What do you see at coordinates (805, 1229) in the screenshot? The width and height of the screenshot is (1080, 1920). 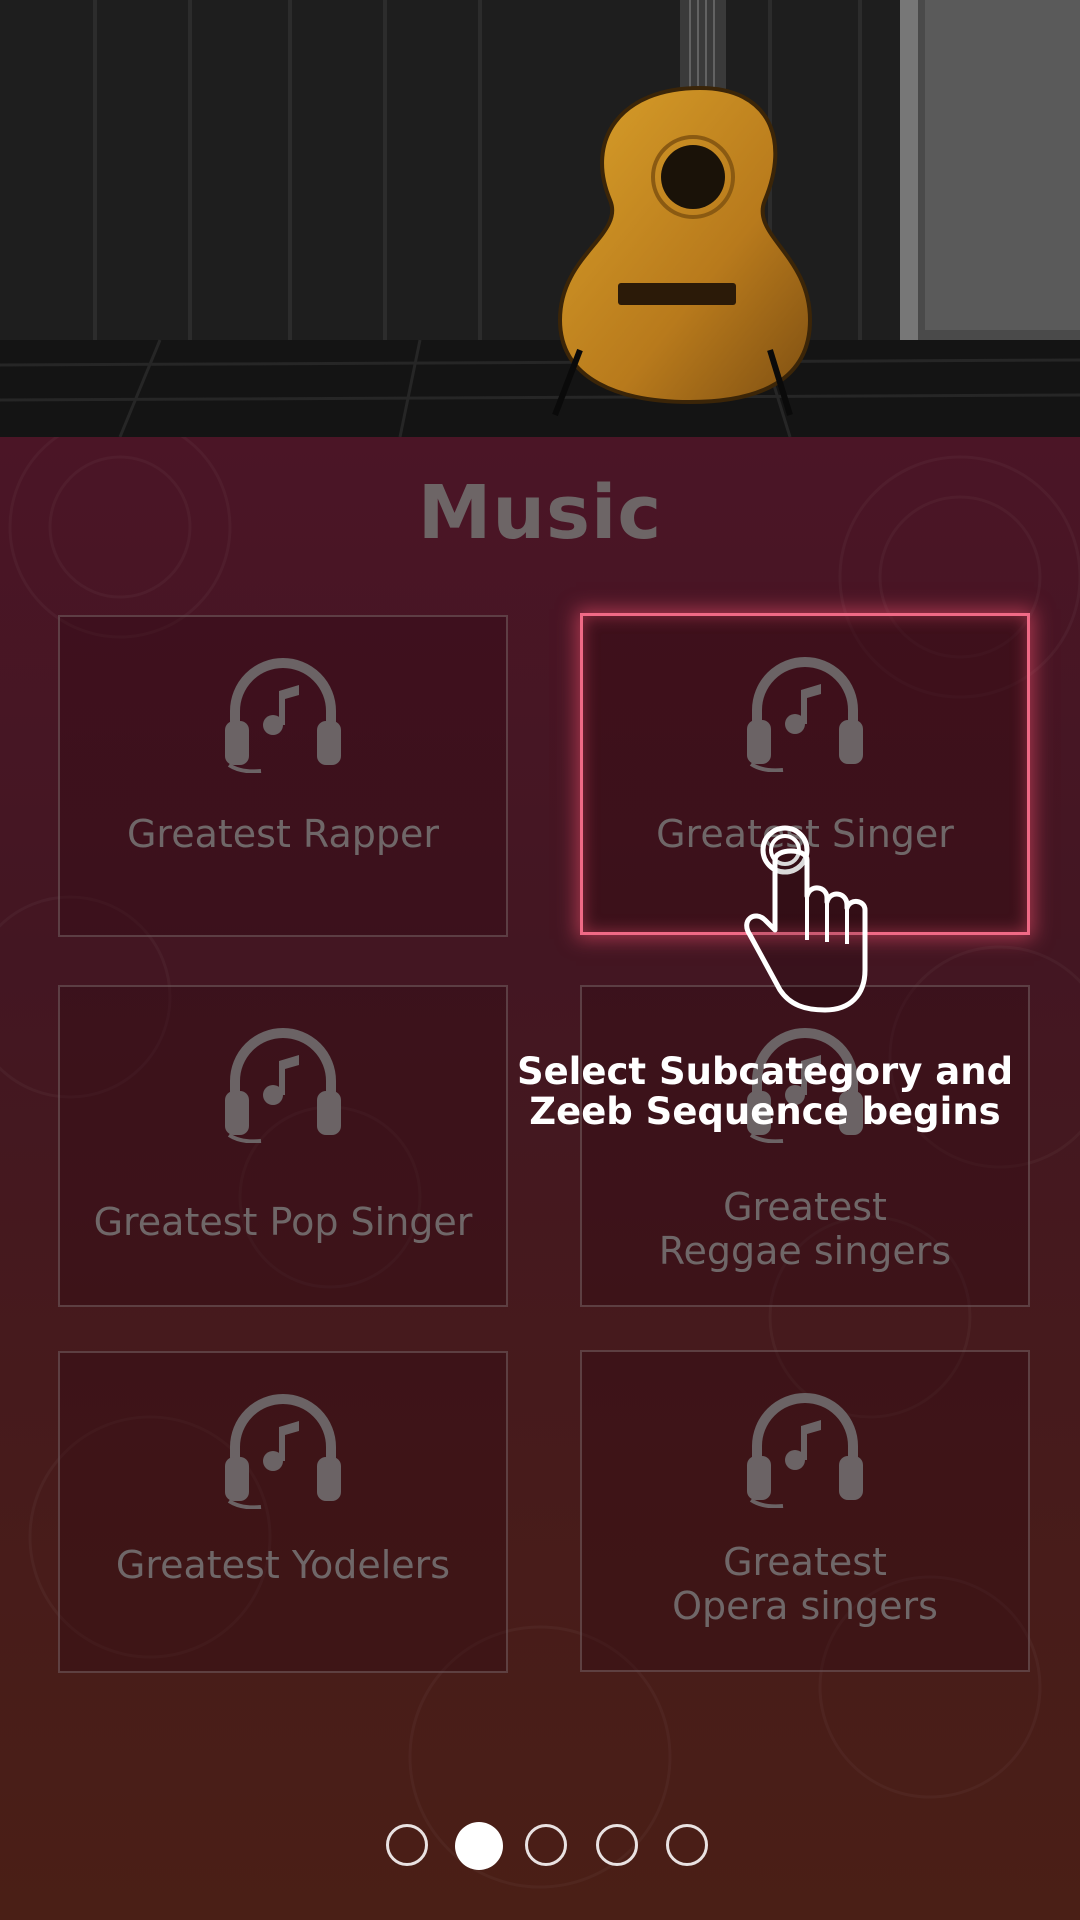 I see `subcategory-label: Greatest Reggae singers` at bounding box center [805, 1229].